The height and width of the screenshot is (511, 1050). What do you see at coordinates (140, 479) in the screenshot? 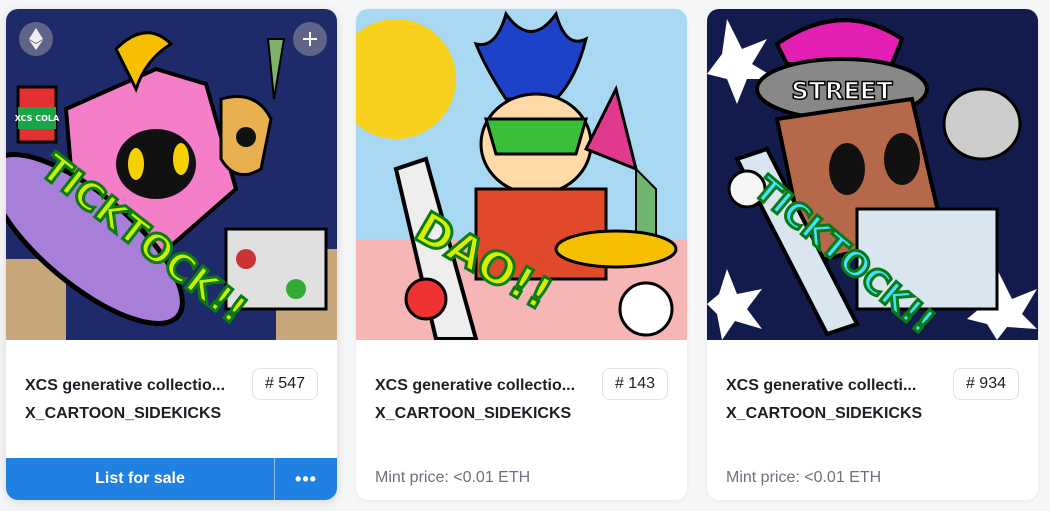
I see `list-for-sale-button: List for sale` at bounding box center [140, 479].